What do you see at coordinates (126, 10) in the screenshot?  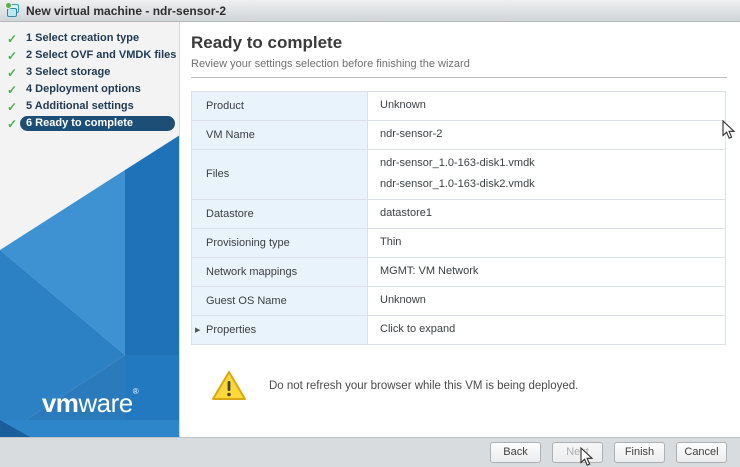 I see `window-title: New virtual machine - ndr-sensor-2` at bounding box center [126, 10].